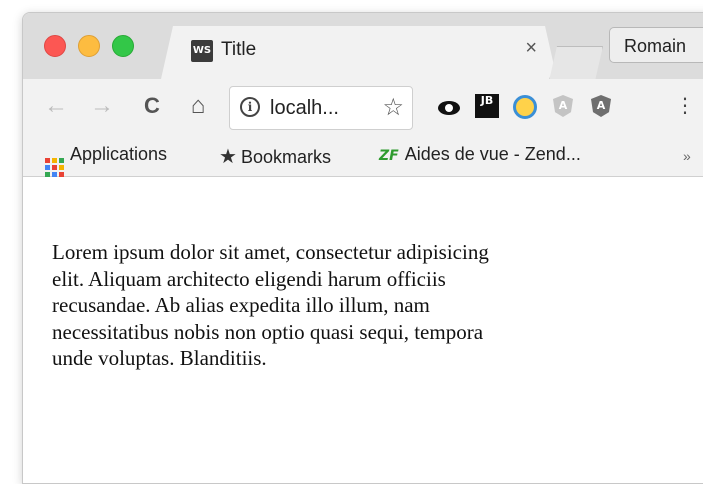 This screenshot has width=703, height=484. What do you see at coordinates (250, 107) in the screenshot?
I see `info-icon: i` at bounding box center [250, 107].